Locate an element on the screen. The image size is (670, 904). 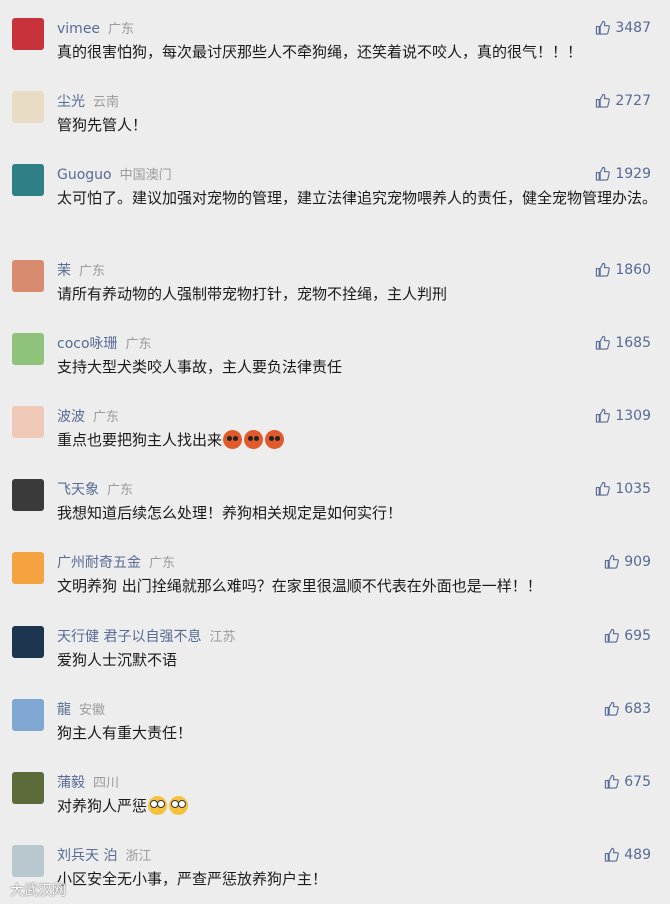
like-button: 3487 is located at coordinates (623, 28).